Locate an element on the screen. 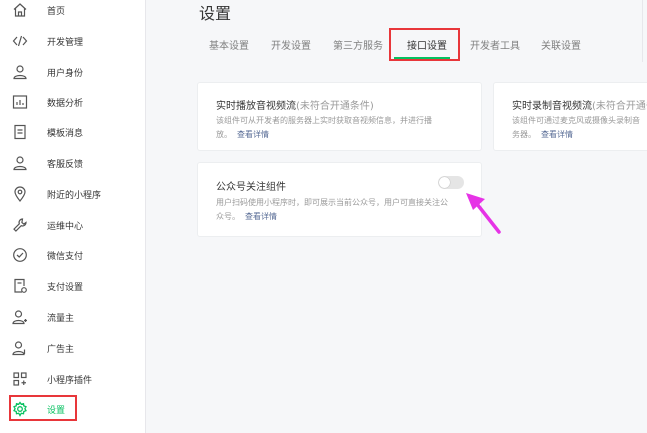 This screenshot has height=433, width=647. advertiser-icon is located at coordinates (20, 348).